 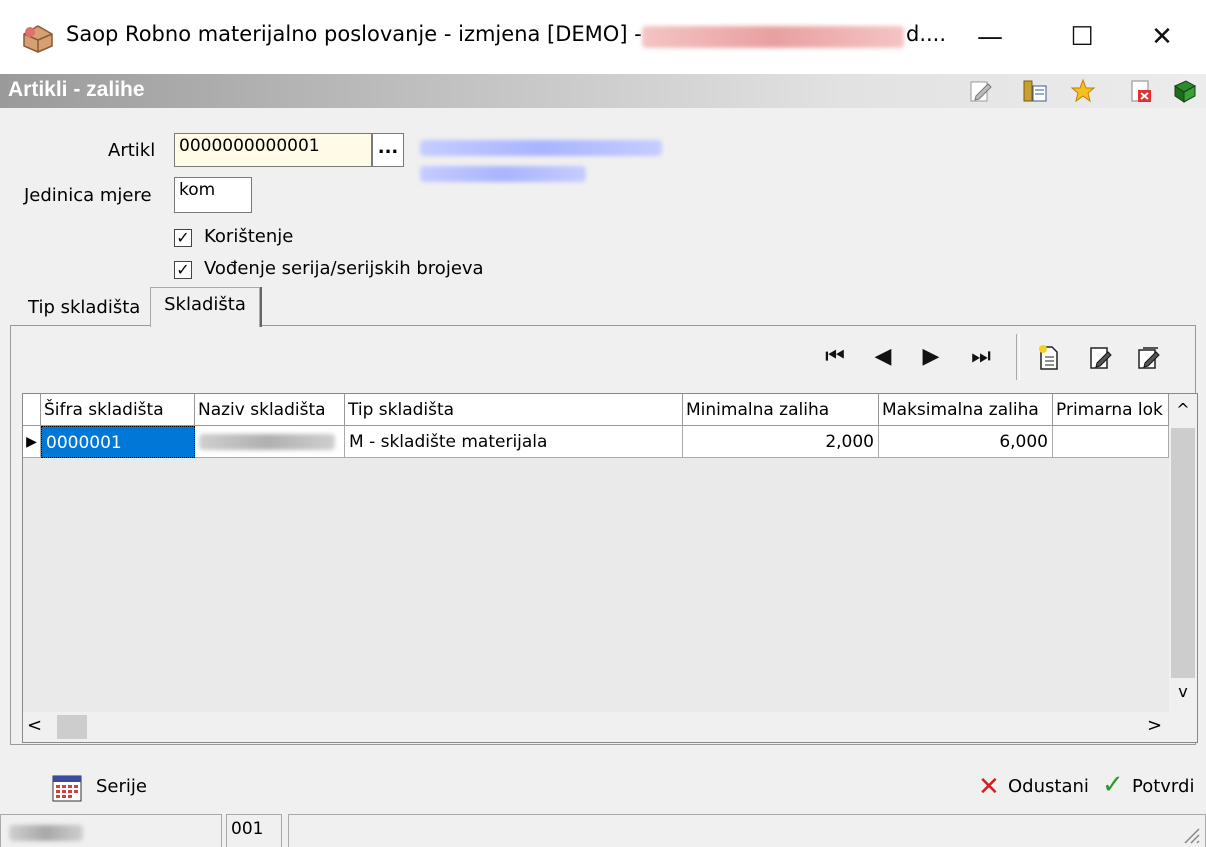 I want to click on last-record-icon: ⏭, so click(x=981, y=357).